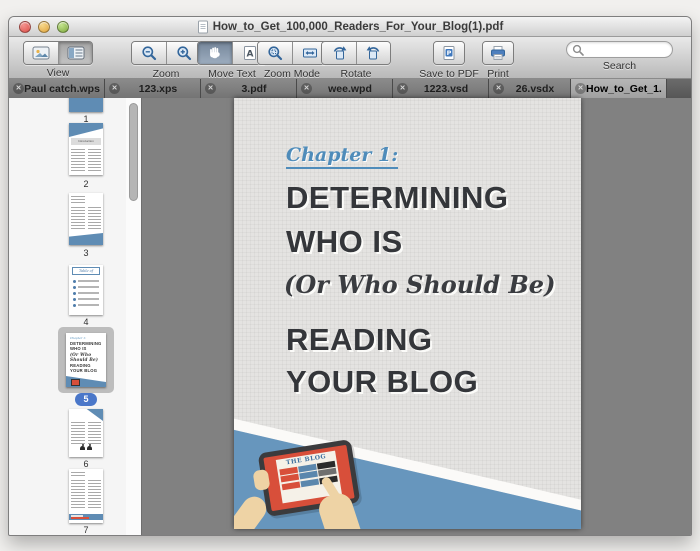  Describe the element at coordinates (158, 88) in the screenshot. I see `tab-label: 123.xps` at that location.